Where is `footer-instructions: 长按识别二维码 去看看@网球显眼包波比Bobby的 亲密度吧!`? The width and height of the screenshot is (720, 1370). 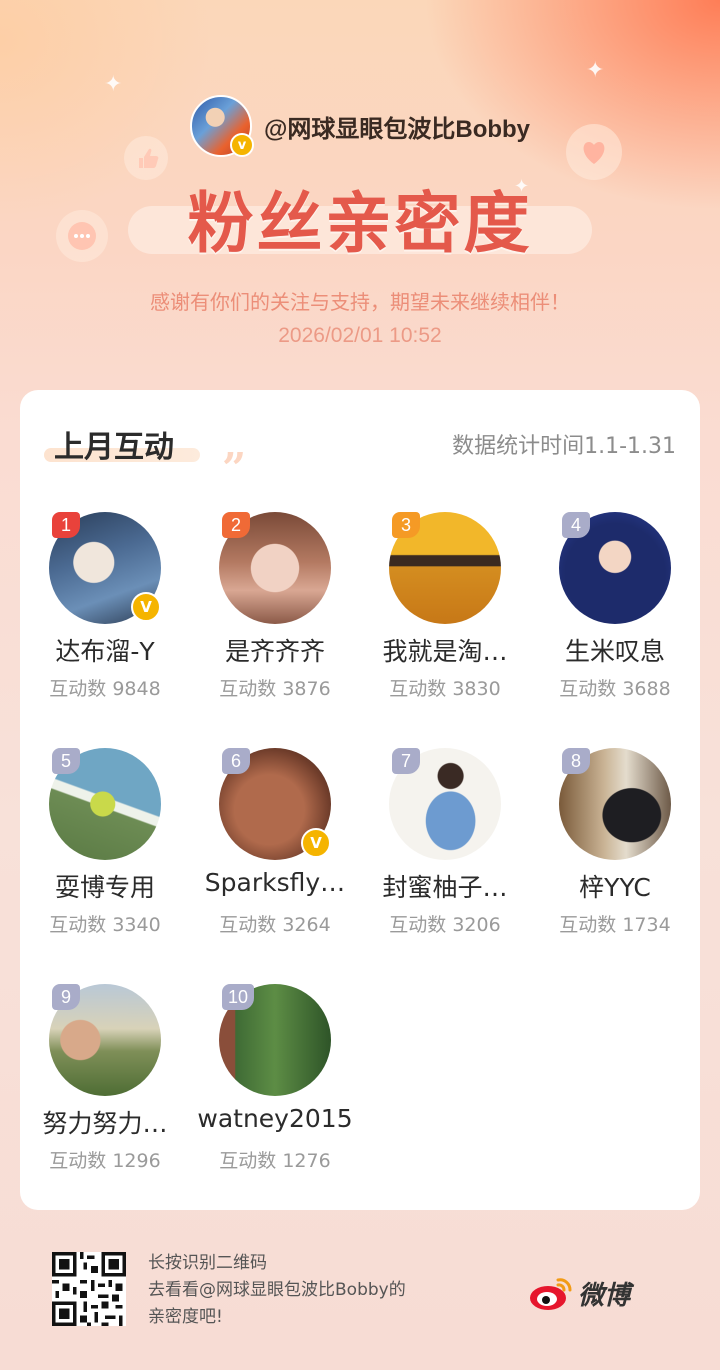
footer-instructions: 长按识别二维码 去看看@网球显眼包波比Bobby的 亲密度吧! is located at coordinates (277, 1290).